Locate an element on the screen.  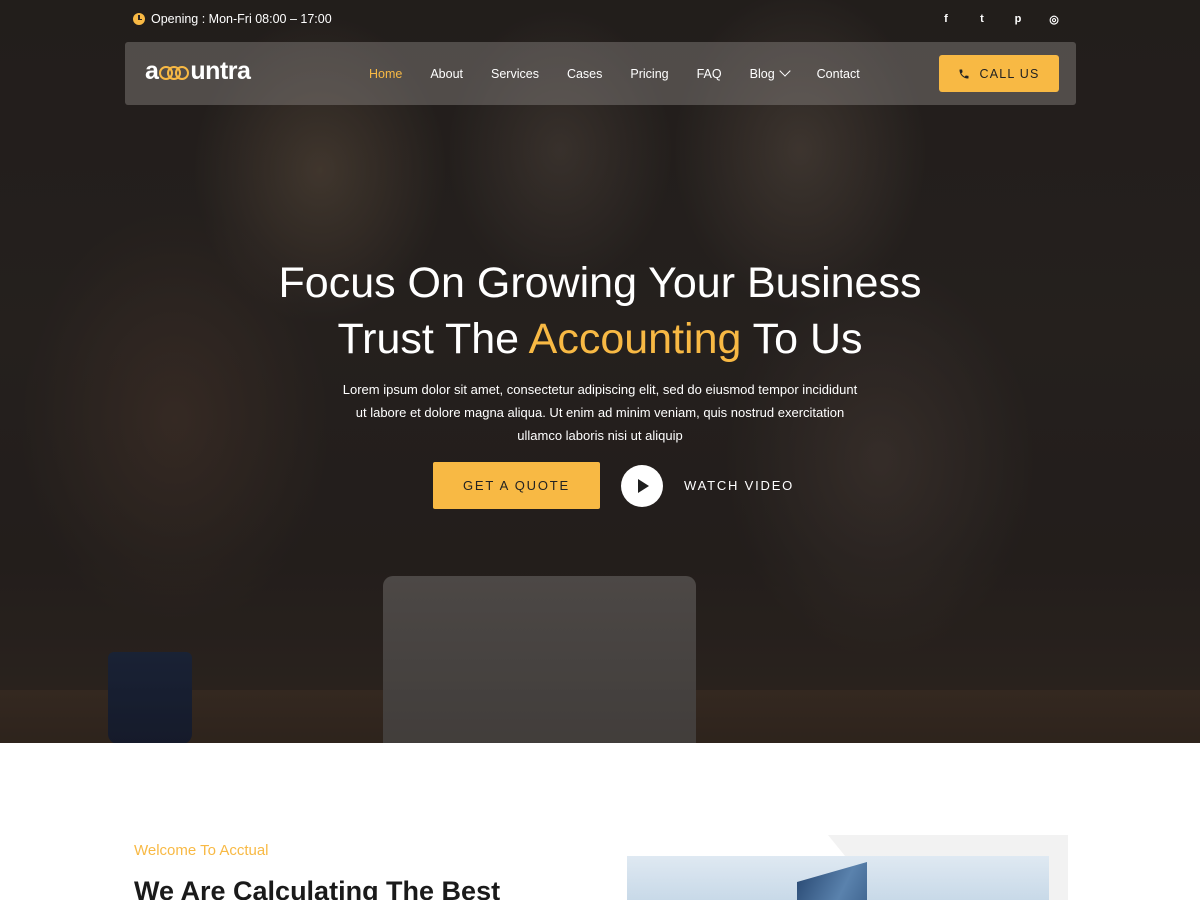
phone-icon is located at coordinates (964, 73).